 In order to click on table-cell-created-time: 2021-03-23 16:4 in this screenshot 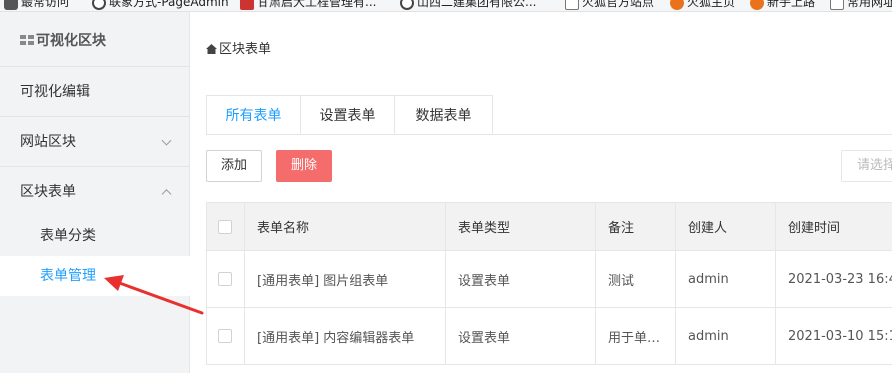, I will do `click(840, 279)`.